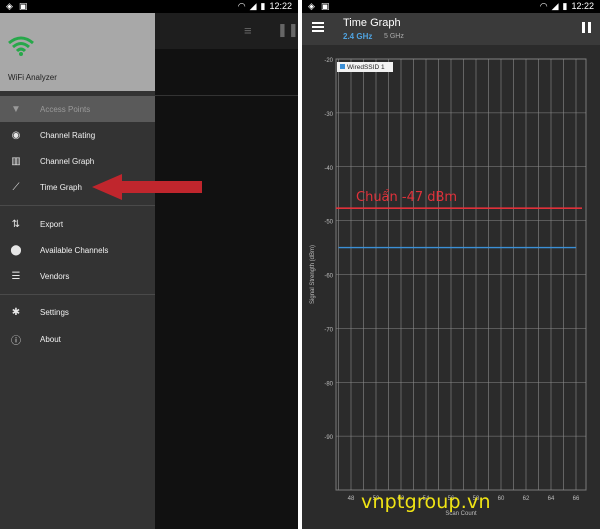 This screenshot has height=529, width=600. What do you see at coordinates (32, 77) in the screenshot?
I see `drawer-app-title: WiFi Analyzer` at bounding box center [32, 77].